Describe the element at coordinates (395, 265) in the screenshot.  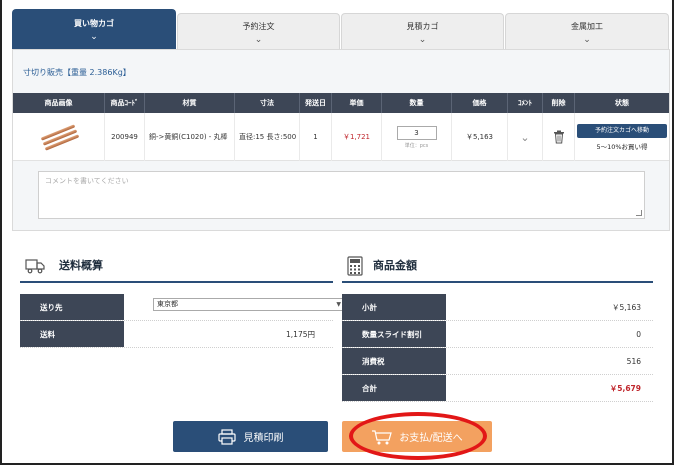
I see `totals-title: 商品金額` at that location.